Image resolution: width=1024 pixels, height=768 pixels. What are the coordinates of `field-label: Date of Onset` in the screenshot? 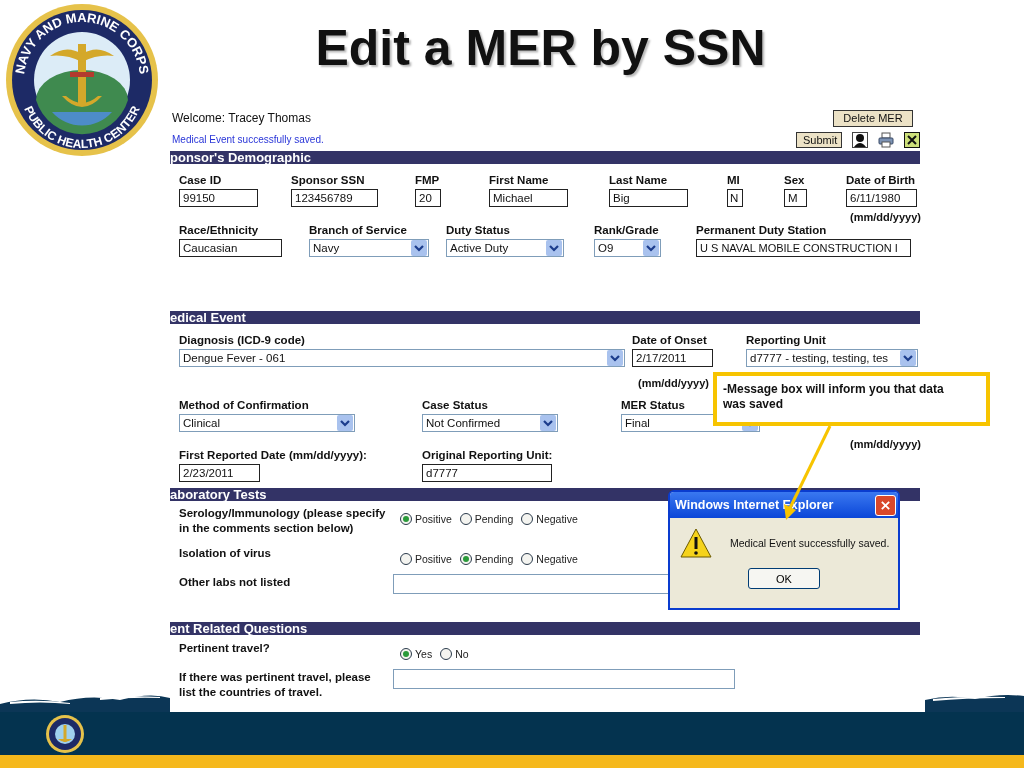 It's located at (669, 340).